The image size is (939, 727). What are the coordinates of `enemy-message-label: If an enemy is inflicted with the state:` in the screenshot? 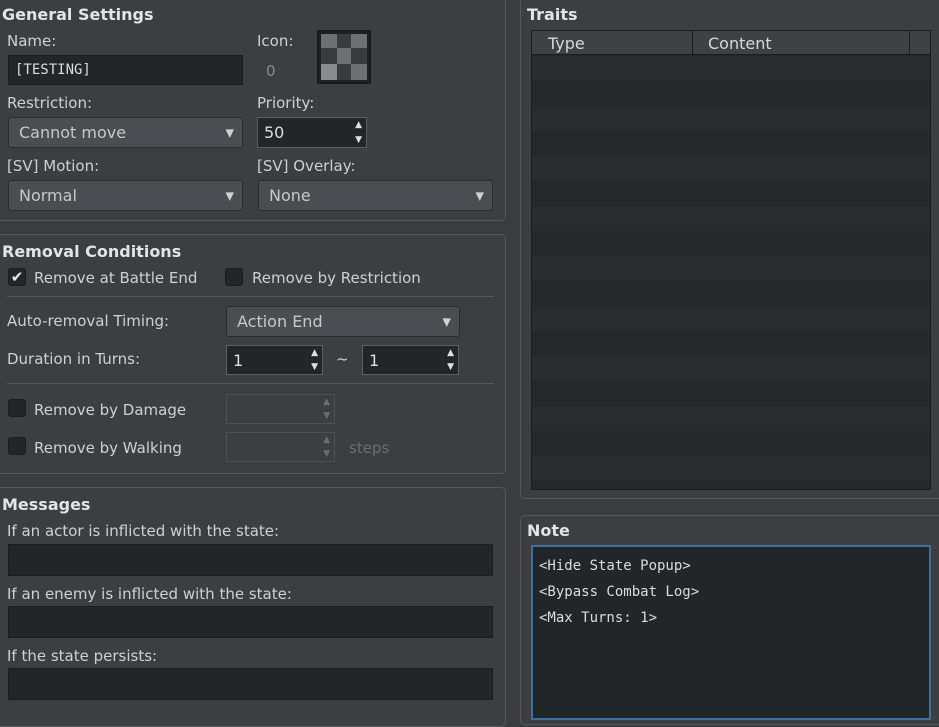 It's located at (149, 594).